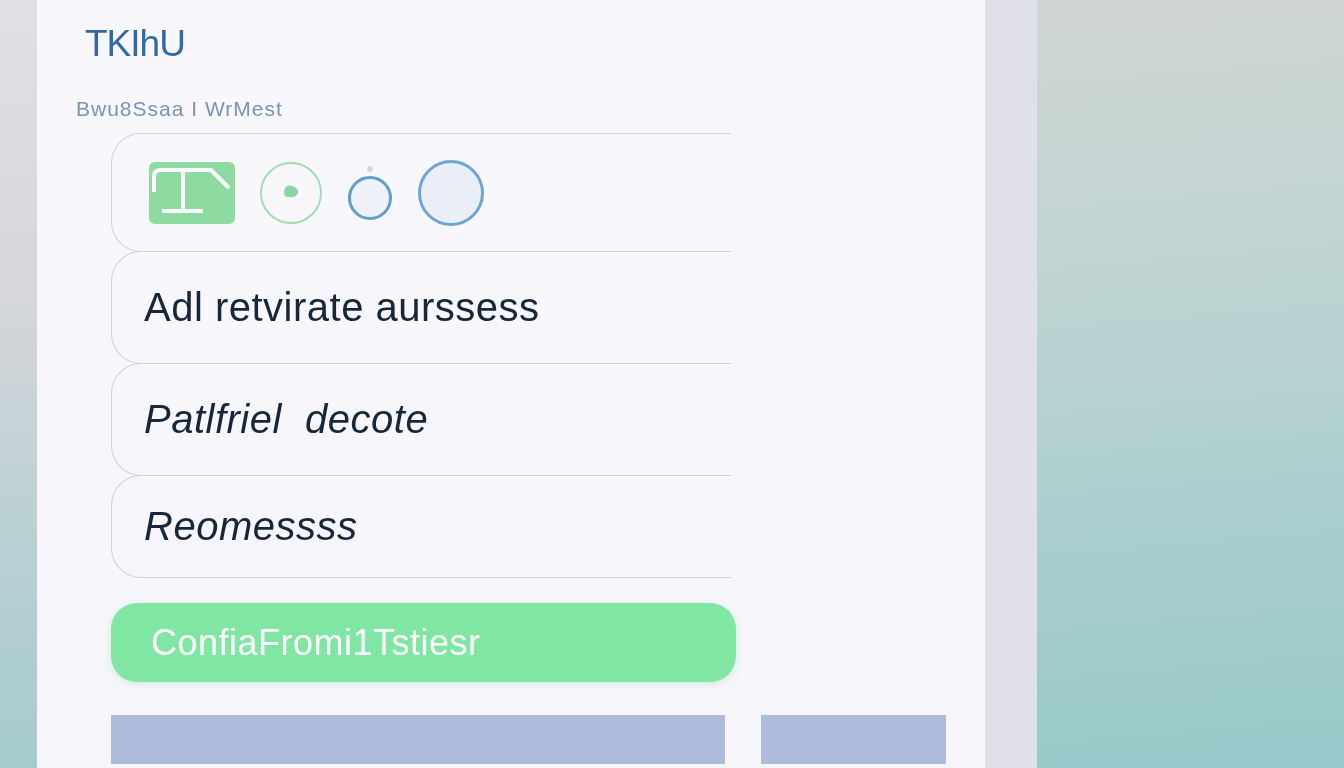 Image resolution: width=1344 pixels, height=768 pixels. What do you see at coordinates (179, 109) in the screenshot?
I see `subtitle: Bwu8Ssaa I WrMest` at bounding box center [179, 109].